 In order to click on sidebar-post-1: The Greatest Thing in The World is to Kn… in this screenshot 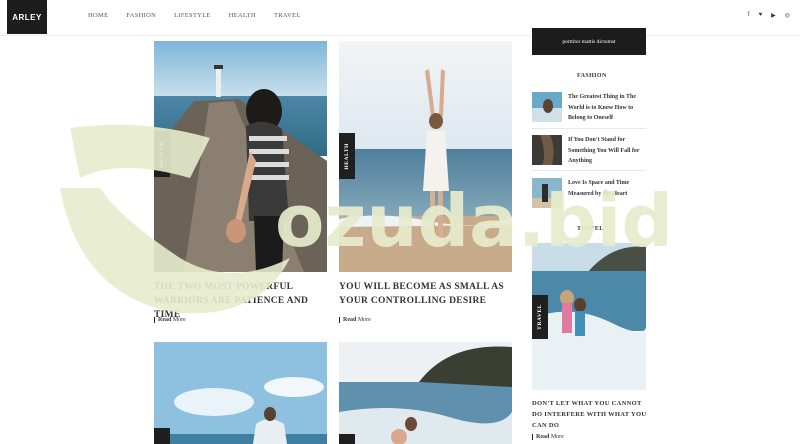, I will do `click(589, 111)`.